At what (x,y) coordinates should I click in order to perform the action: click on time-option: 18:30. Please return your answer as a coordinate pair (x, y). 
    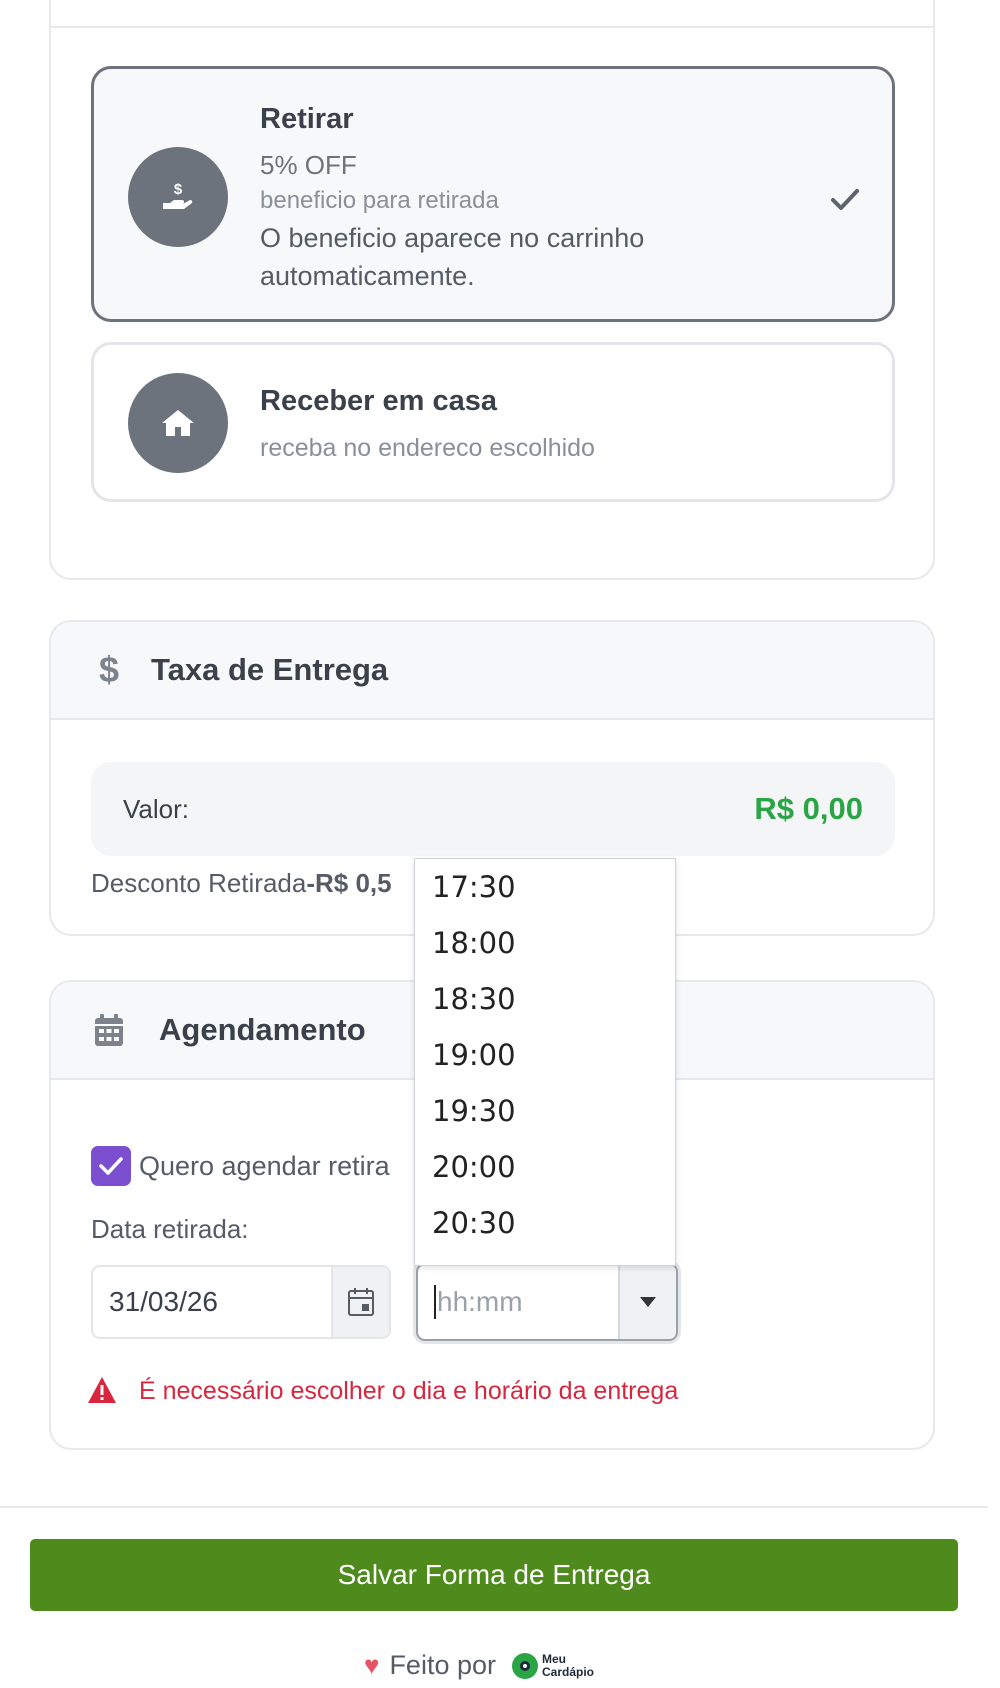
    Looking at the image, I should click on (545, 999).